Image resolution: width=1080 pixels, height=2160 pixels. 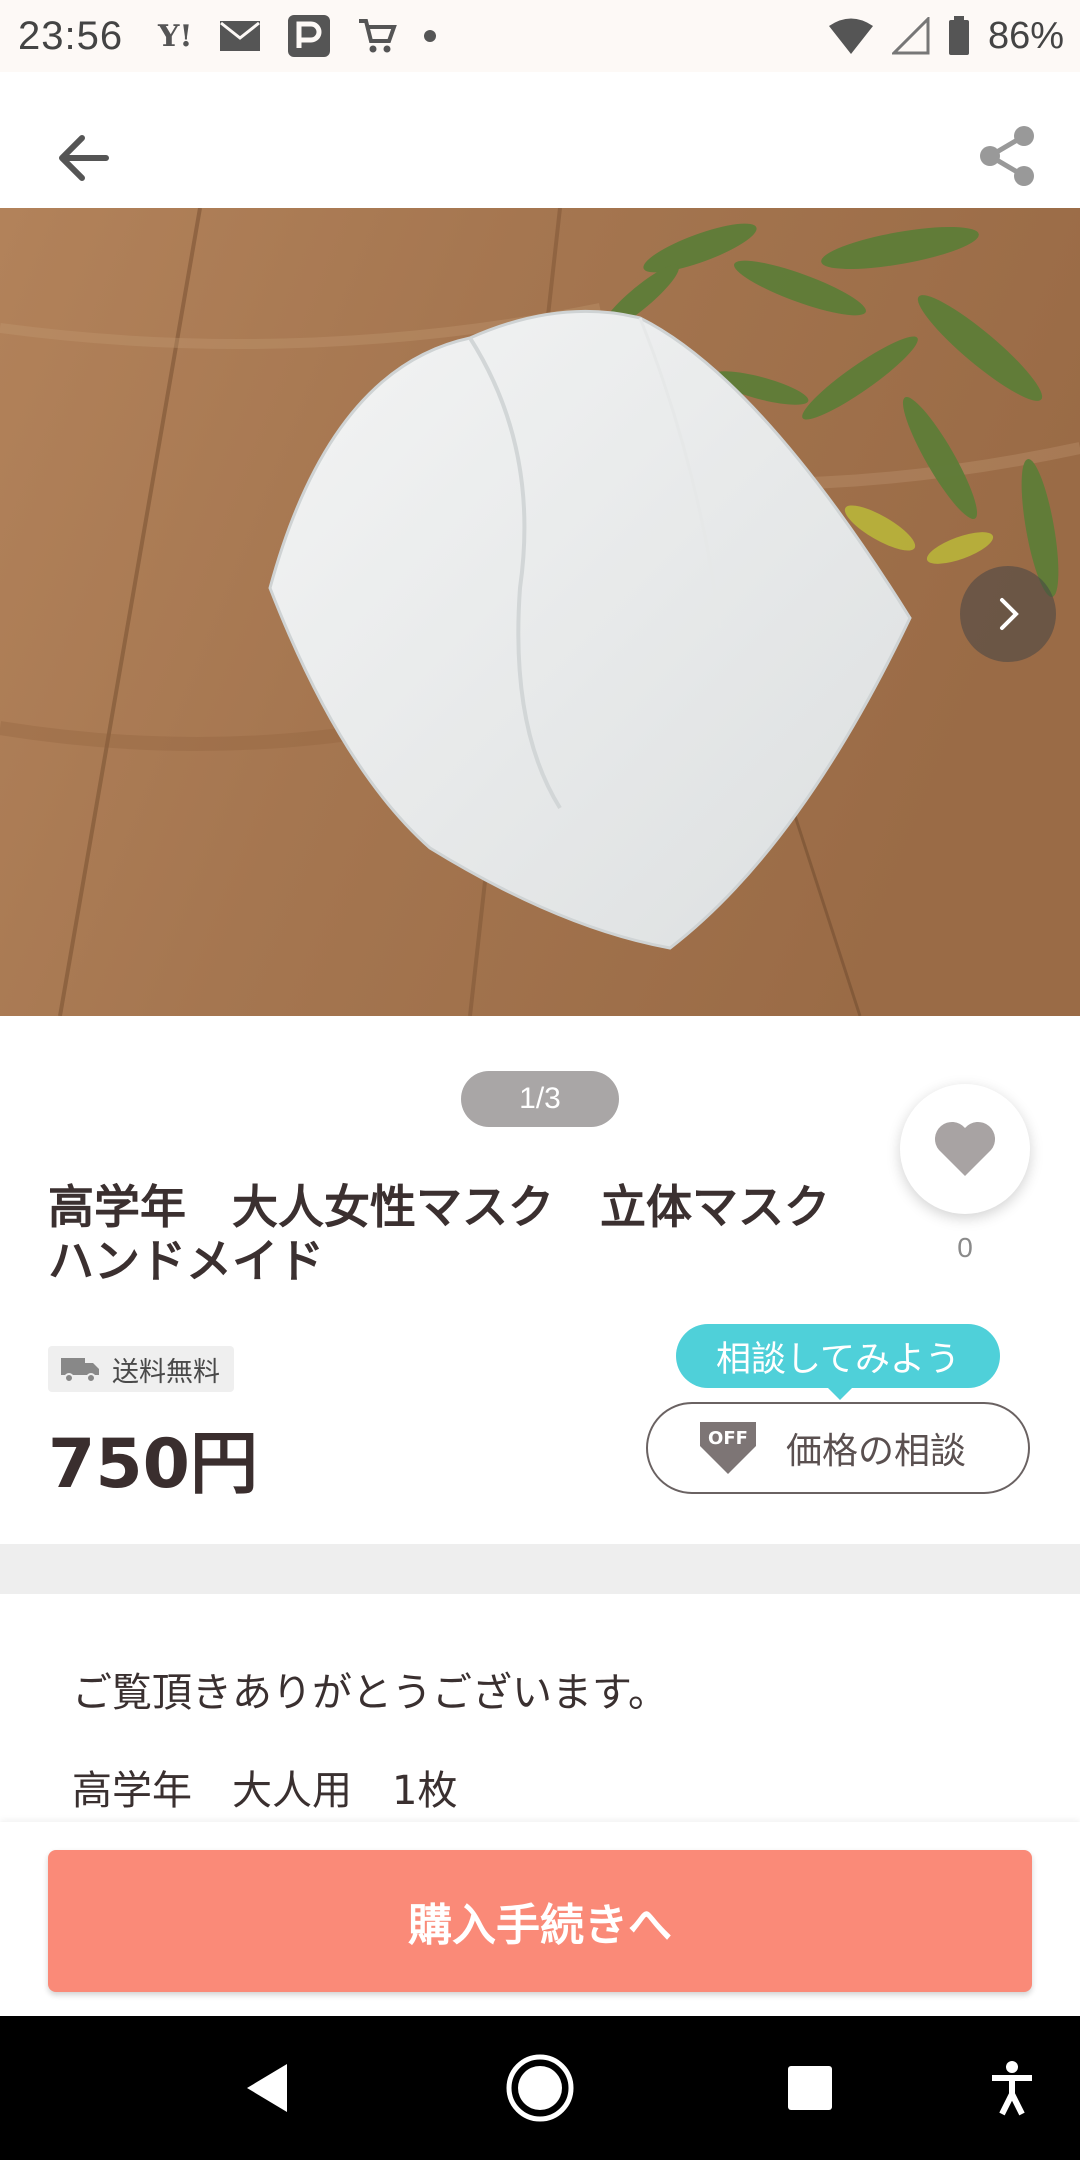 I want to click on heart-icon, so click(x=965, y=1148).